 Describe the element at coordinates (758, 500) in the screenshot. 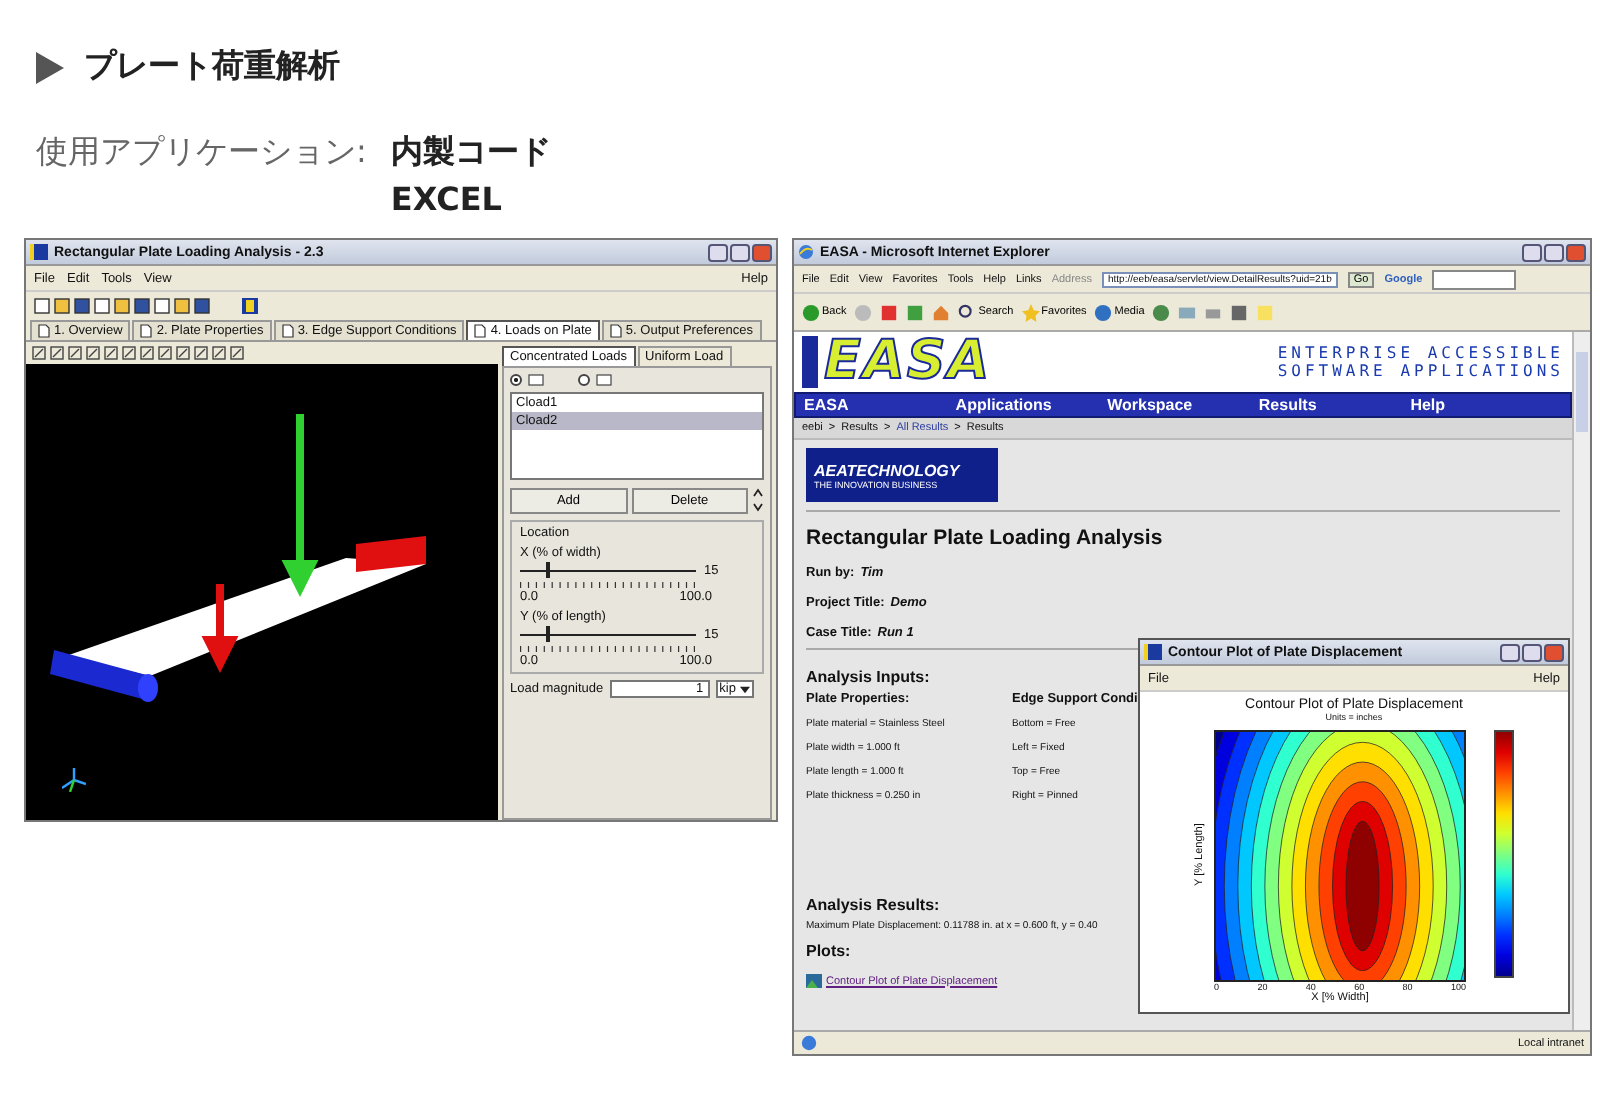

I see `spinner-icon` at that location.